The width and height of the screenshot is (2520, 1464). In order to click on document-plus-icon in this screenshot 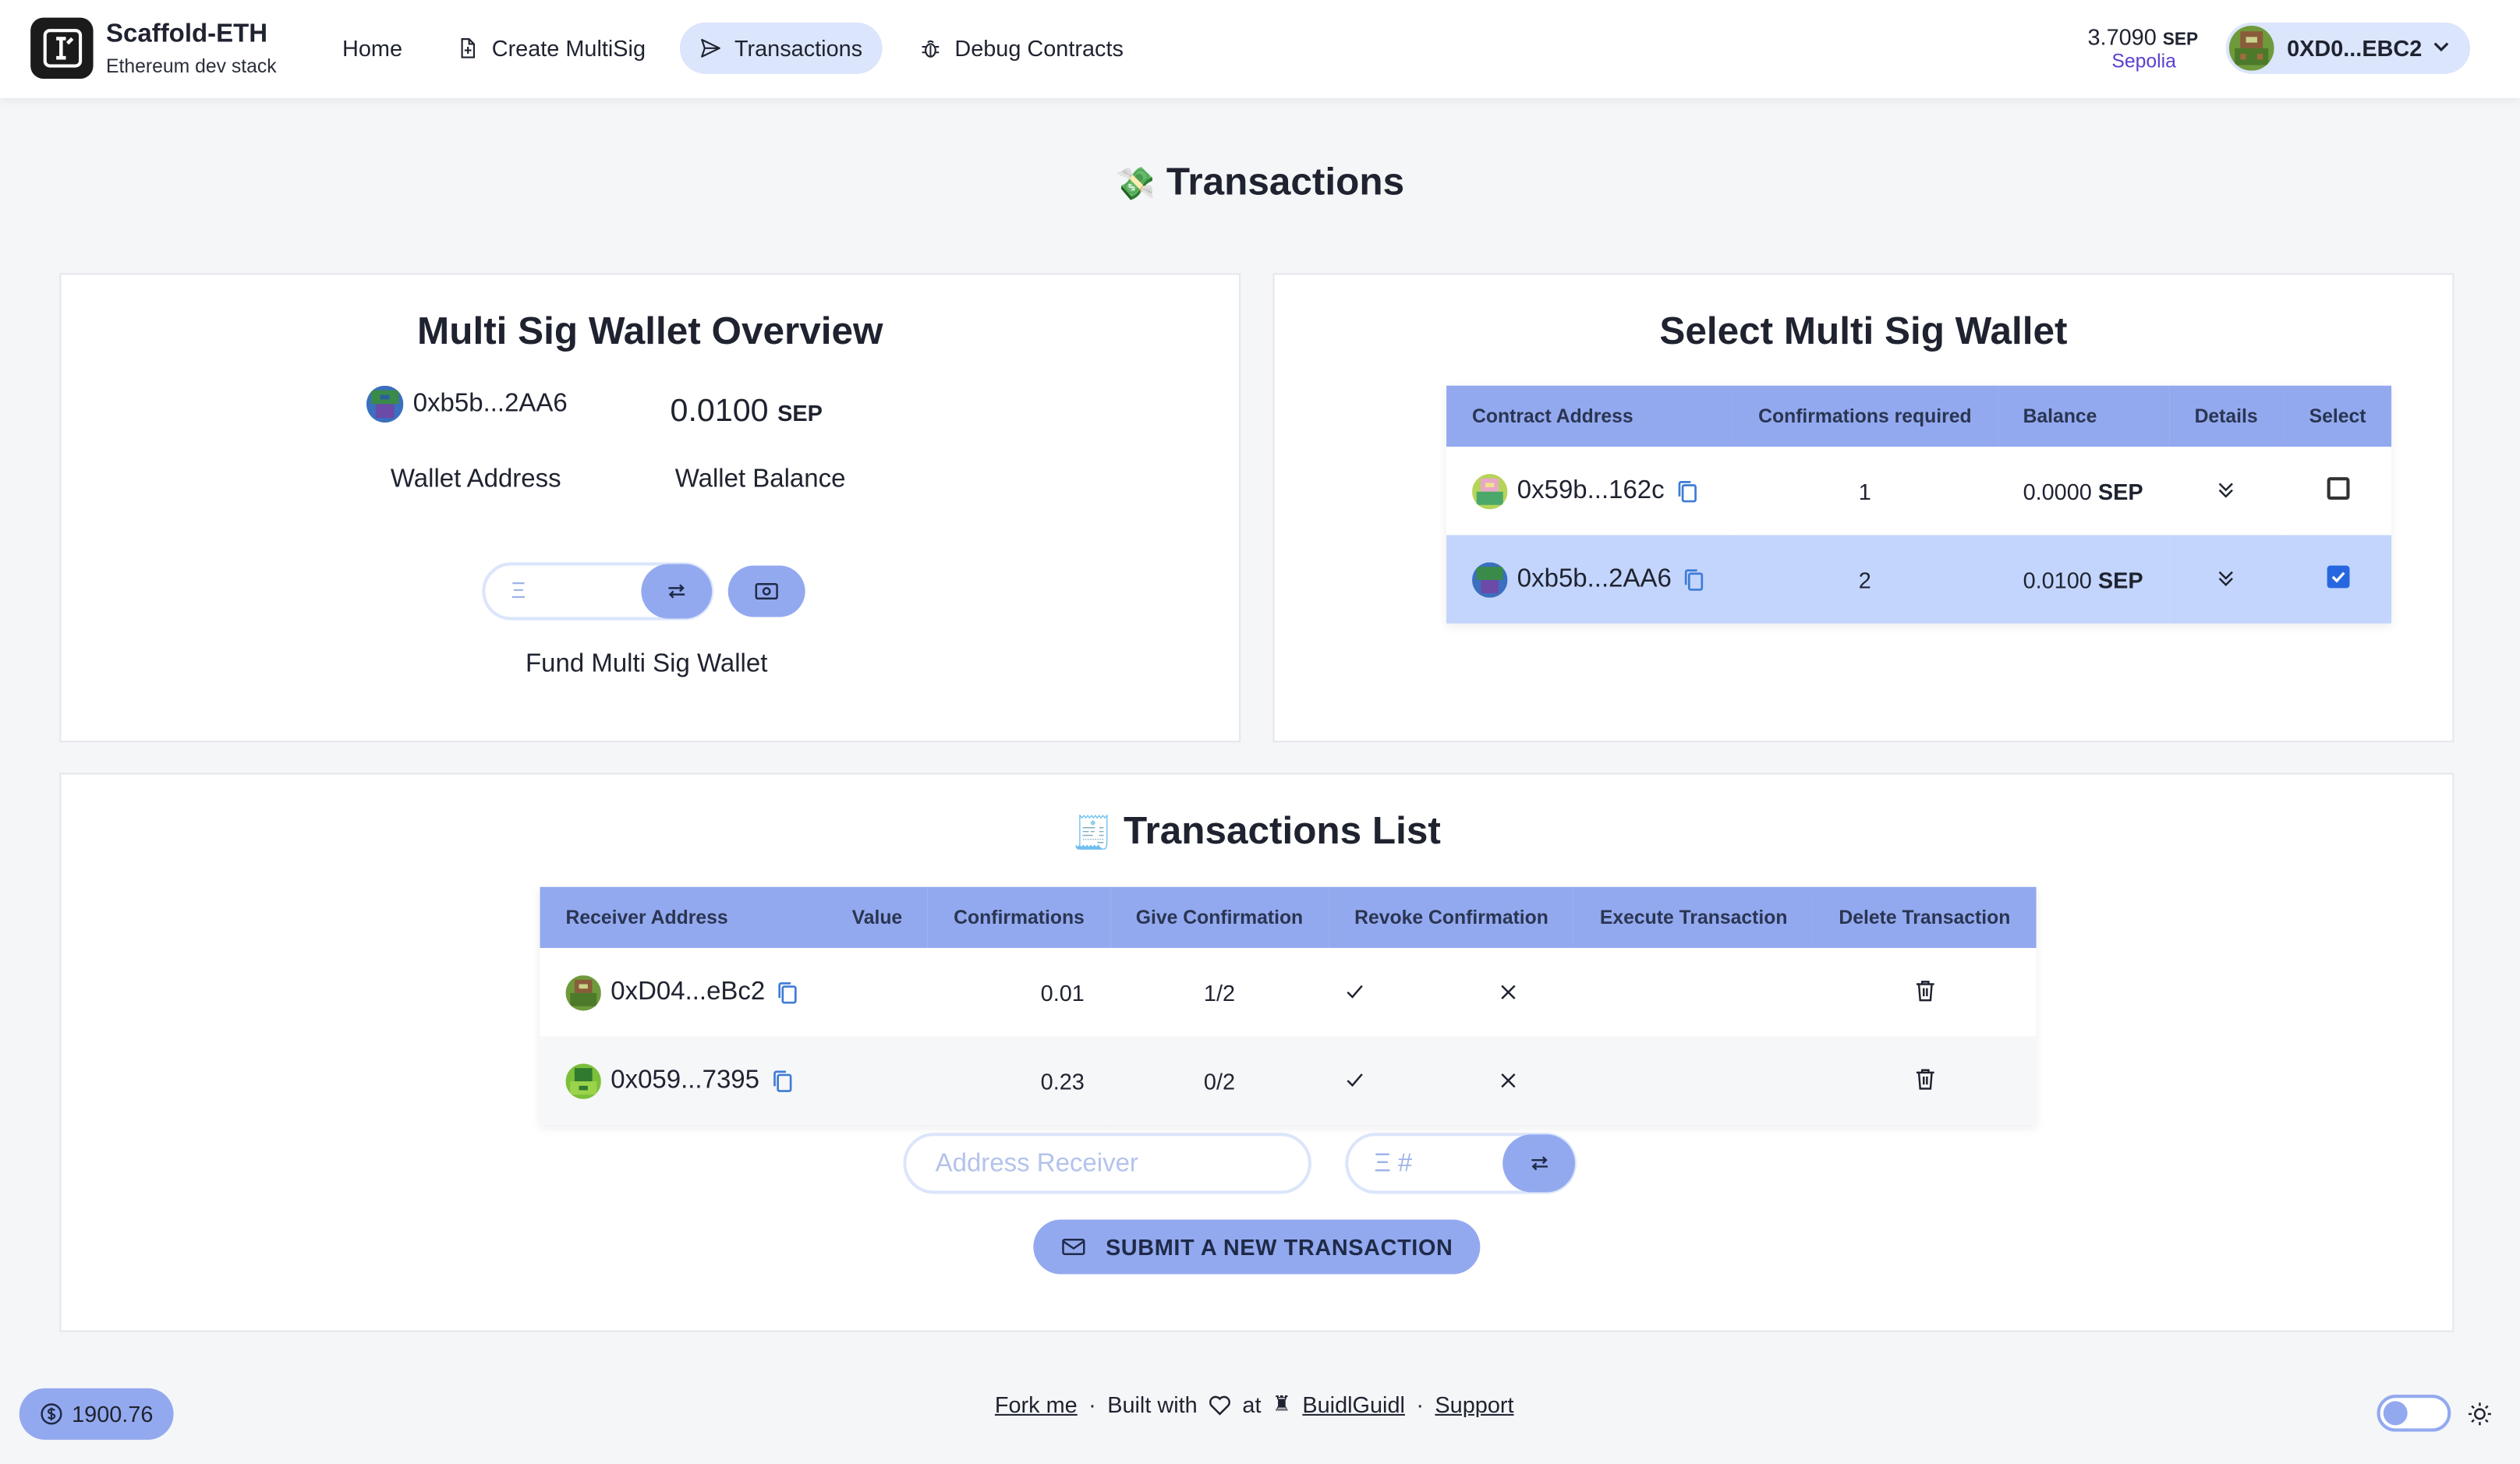, I will do `click(469, 48)`.